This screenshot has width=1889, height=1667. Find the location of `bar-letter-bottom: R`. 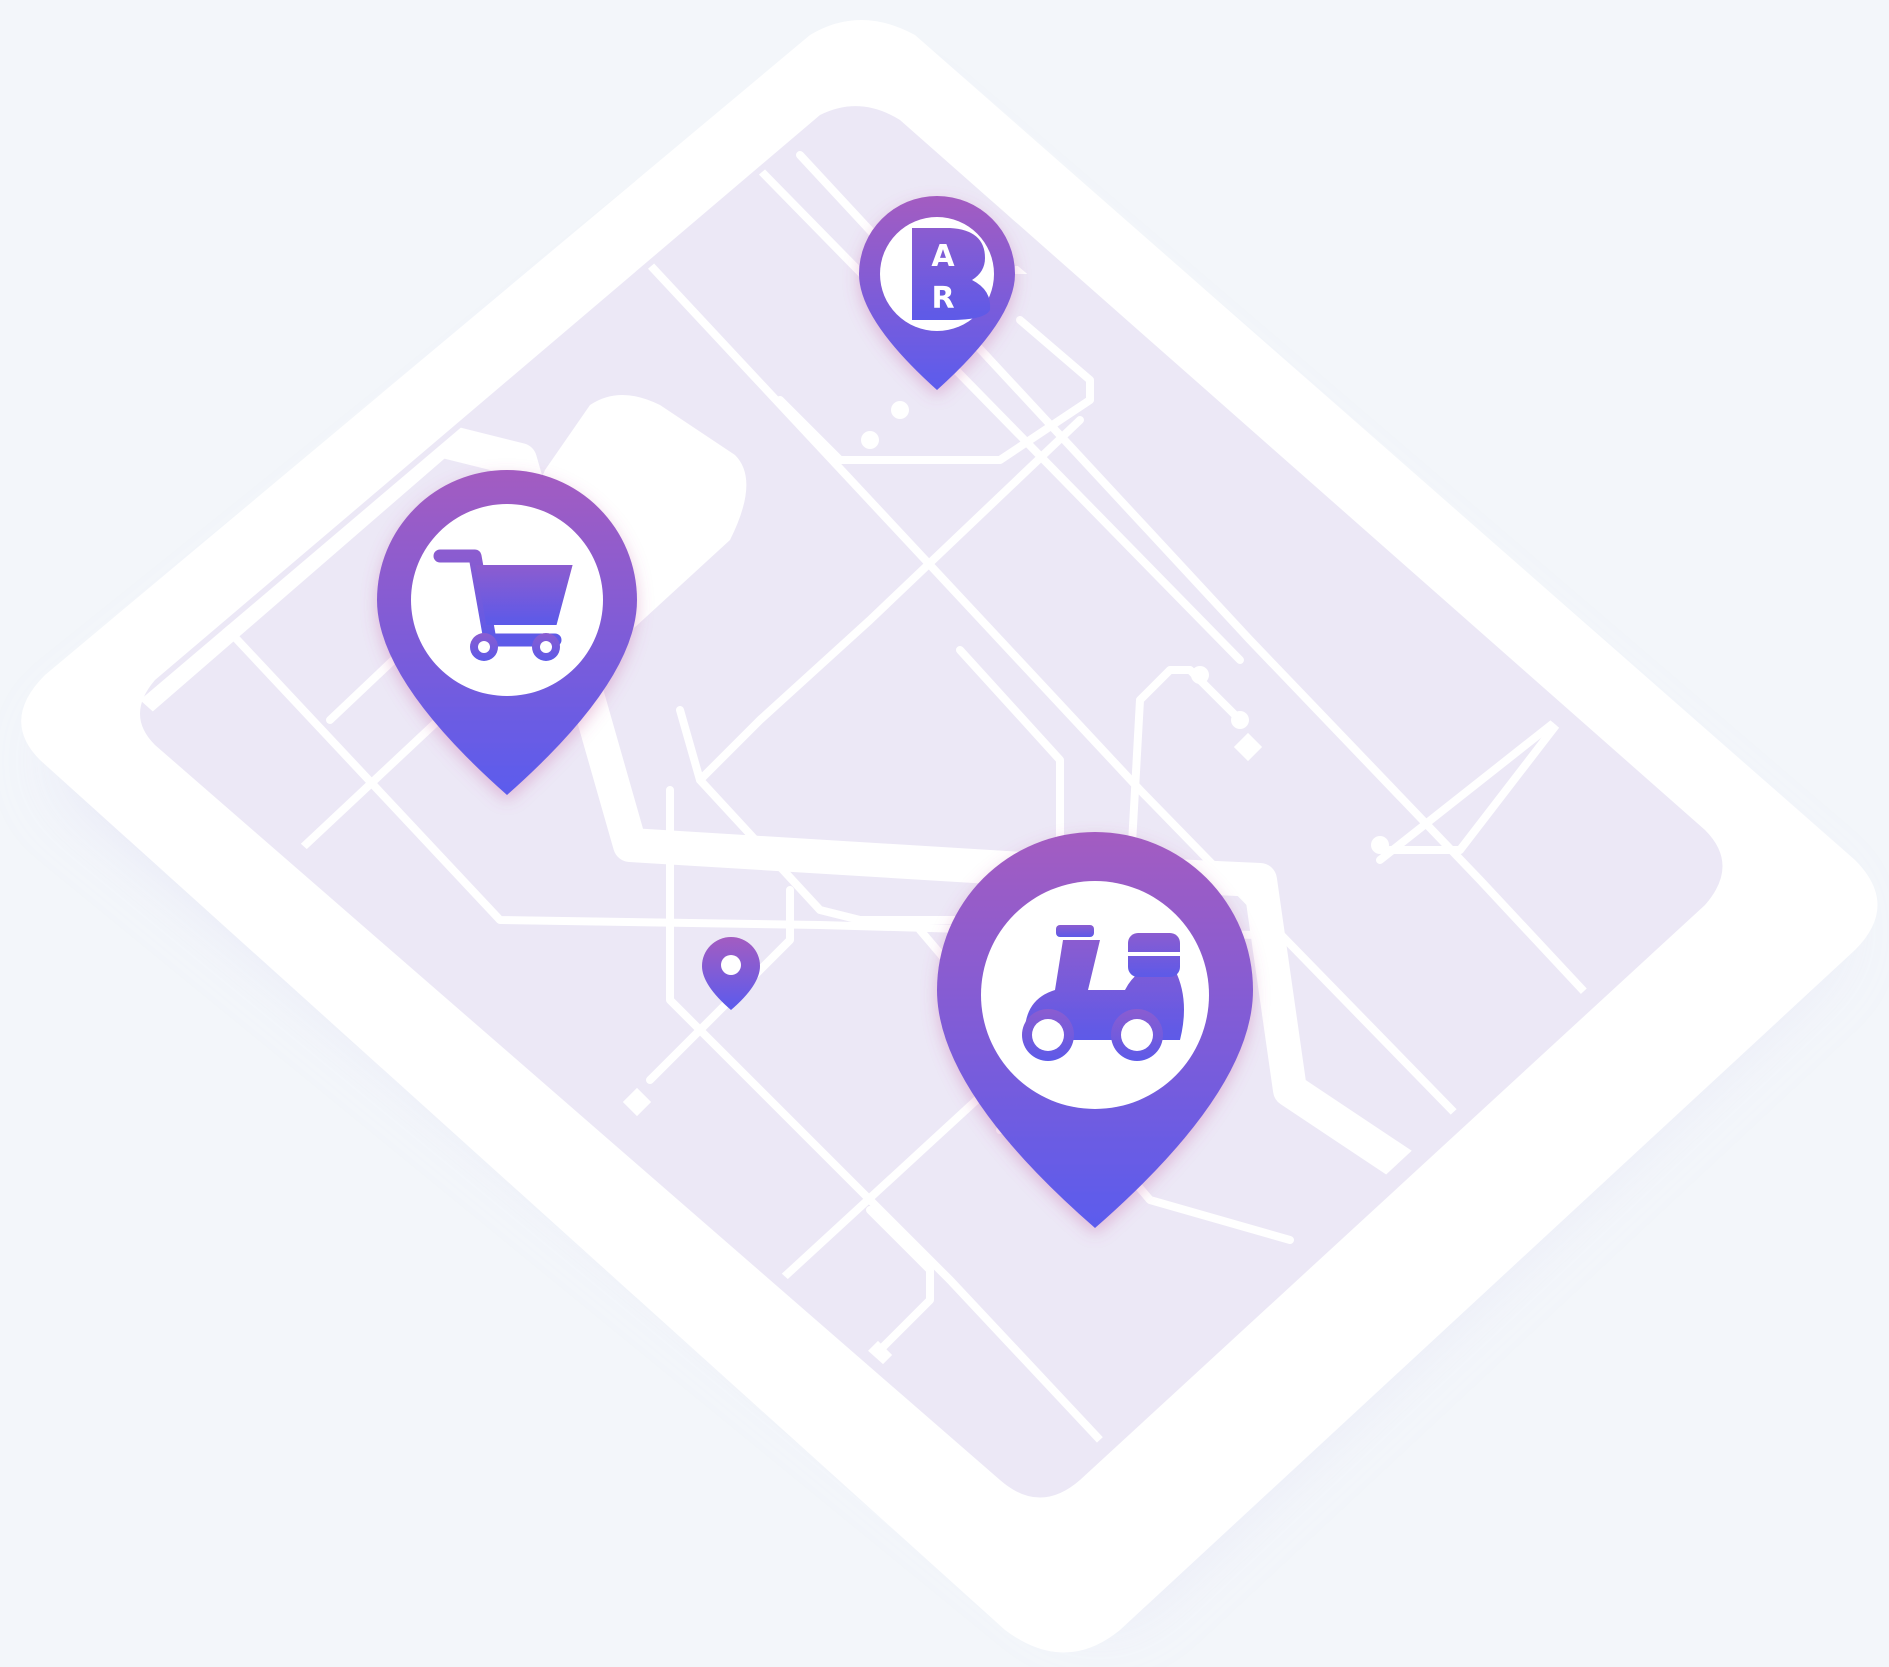

bar-letter-bottom: R is located at coordinates (942, 298).